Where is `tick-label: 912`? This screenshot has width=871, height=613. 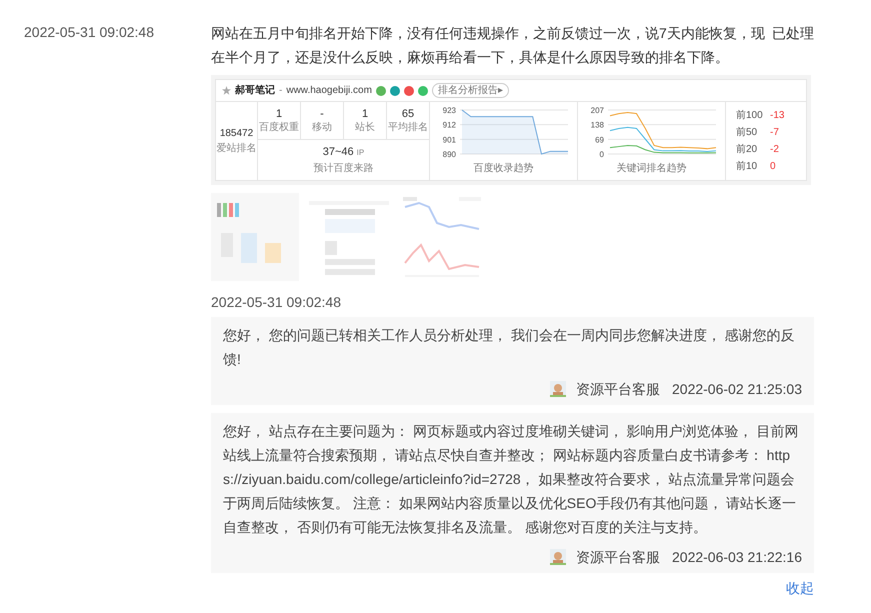 tick-label: 912 is located at coordinates (449, 125).